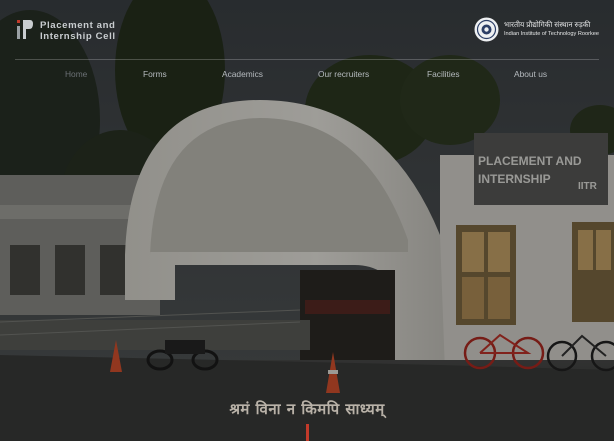  I want to click on nav-facilities: Facilities, so click(443, 74).